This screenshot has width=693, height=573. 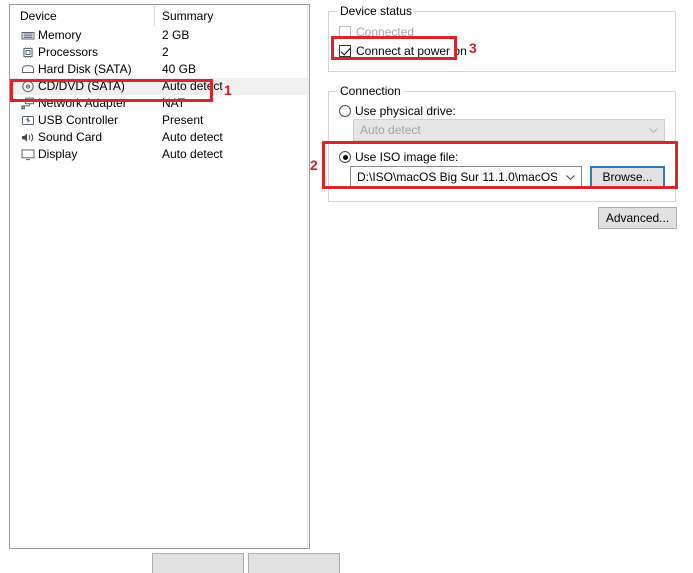 I want to click on use-physical-drive-radio, so click(x=345, y=111).